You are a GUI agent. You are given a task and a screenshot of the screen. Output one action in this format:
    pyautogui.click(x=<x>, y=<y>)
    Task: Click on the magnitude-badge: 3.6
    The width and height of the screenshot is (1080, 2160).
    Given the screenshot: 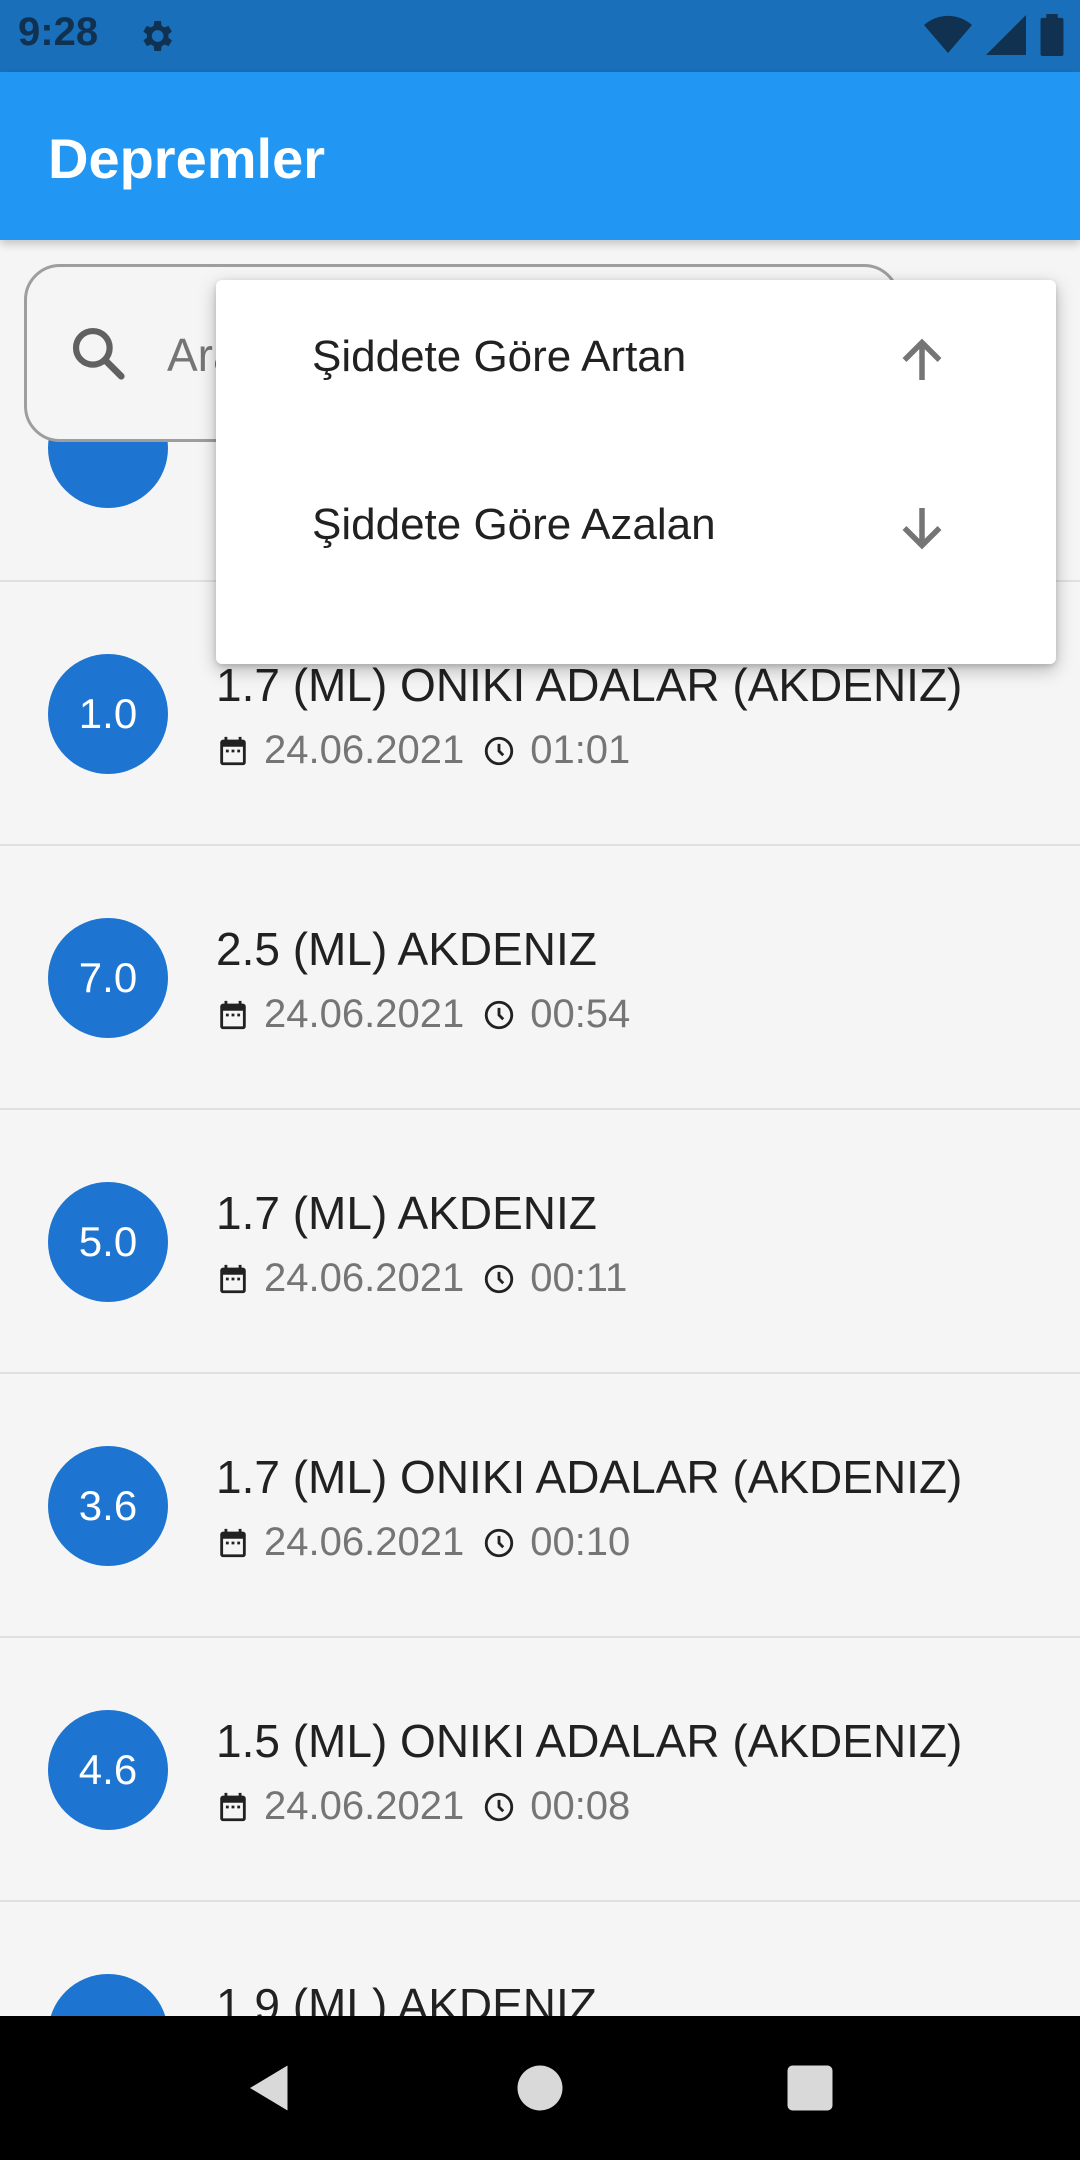 What is the action you would take?
    pyautogui.click(x=108, y=1506)
    